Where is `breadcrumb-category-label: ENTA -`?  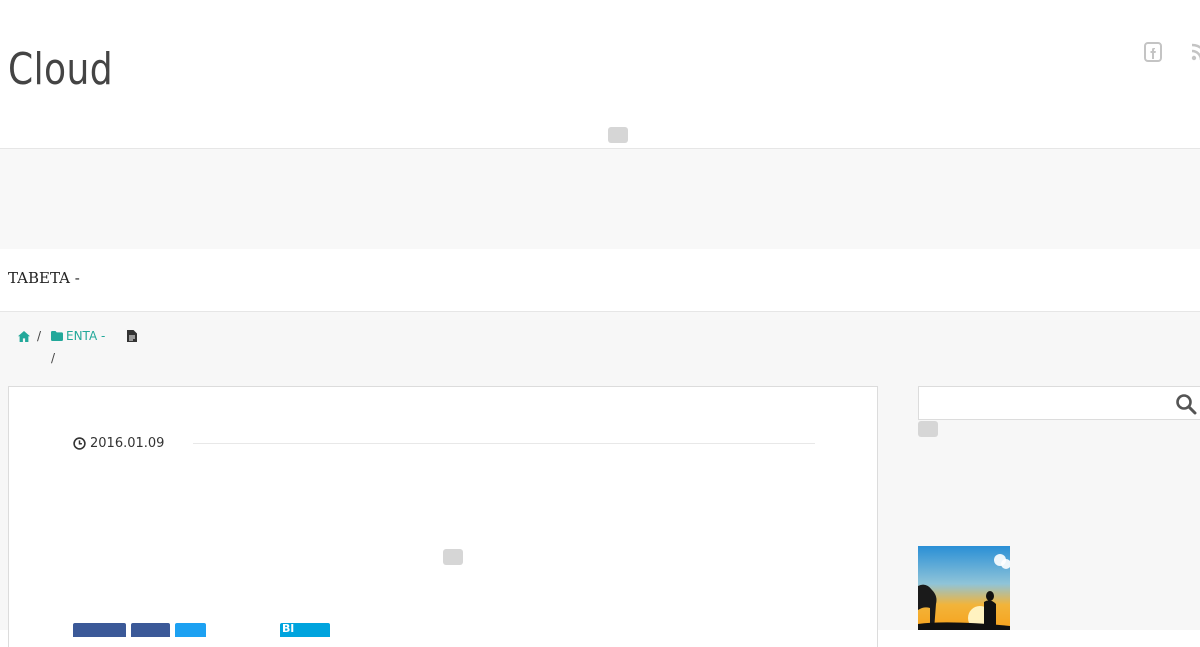 breadcrumb-category-label: ENTA - is located at coordinates (86, 336).